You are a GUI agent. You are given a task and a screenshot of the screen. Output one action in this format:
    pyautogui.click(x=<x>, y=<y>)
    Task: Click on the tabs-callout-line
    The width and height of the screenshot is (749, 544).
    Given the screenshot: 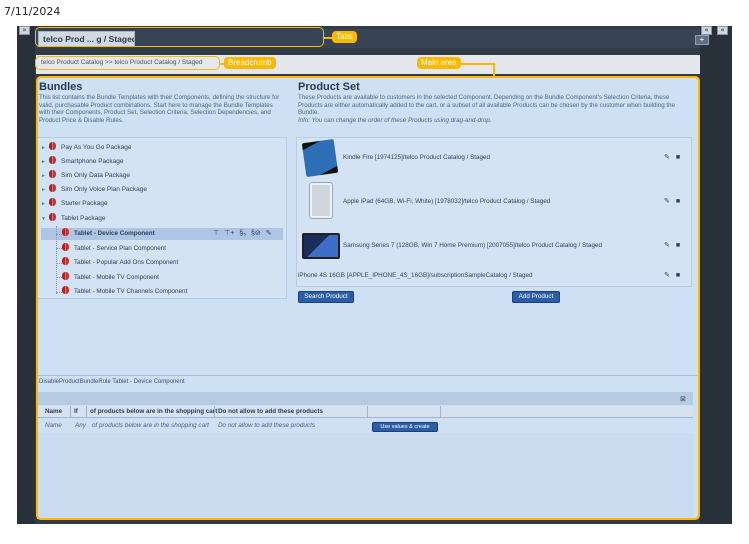 What is the action you would take?
    pyautogui.click(x=328, y=38)
    